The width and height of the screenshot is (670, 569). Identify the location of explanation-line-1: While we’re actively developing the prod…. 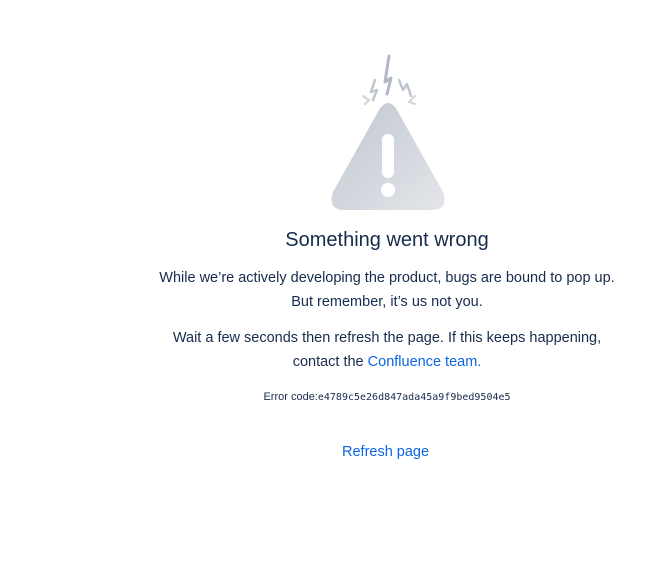
(387, 278).